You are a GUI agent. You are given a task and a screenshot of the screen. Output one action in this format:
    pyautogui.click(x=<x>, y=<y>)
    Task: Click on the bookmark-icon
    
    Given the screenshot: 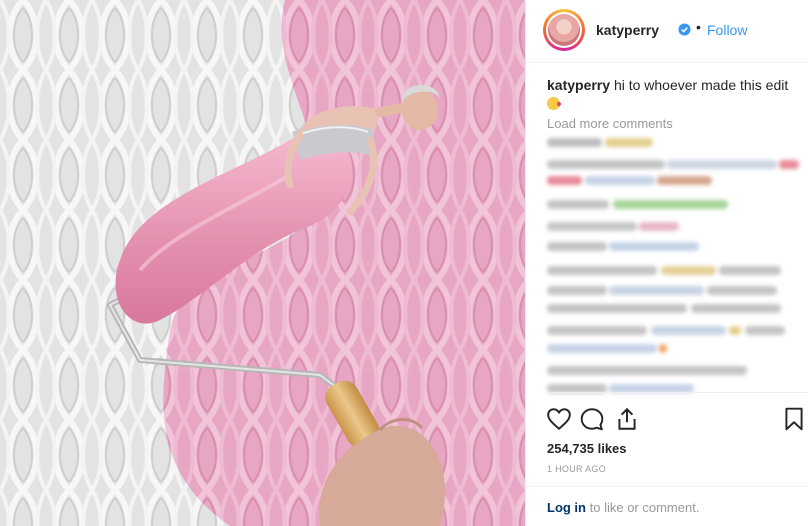 What is the action you would take?
    pyautogui.click(x=794, y=419)
    